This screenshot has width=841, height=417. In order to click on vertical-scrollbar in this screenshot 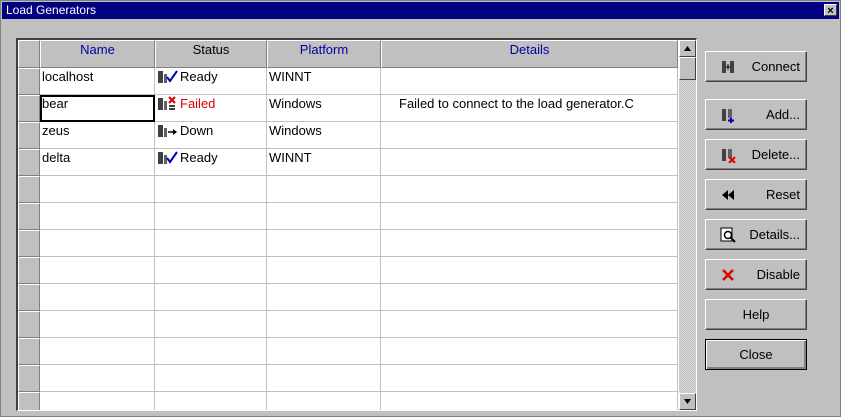, I will do `click(687, 225)`.